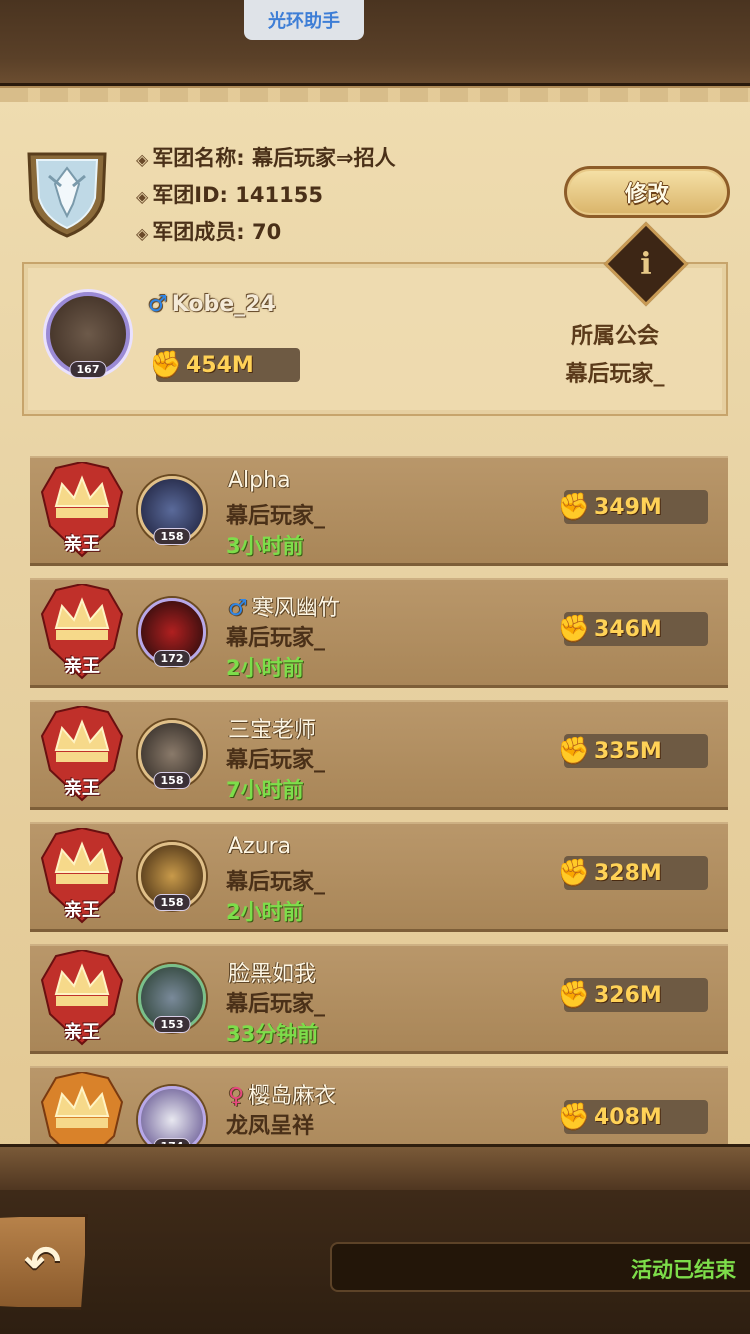 Image resolution: width=750 pixels, height=1334 pixels. What do you see at coordinates (272, 730) in the screenshot?
I see `member-name: 三宝老师` at bounding box center [272, 730].